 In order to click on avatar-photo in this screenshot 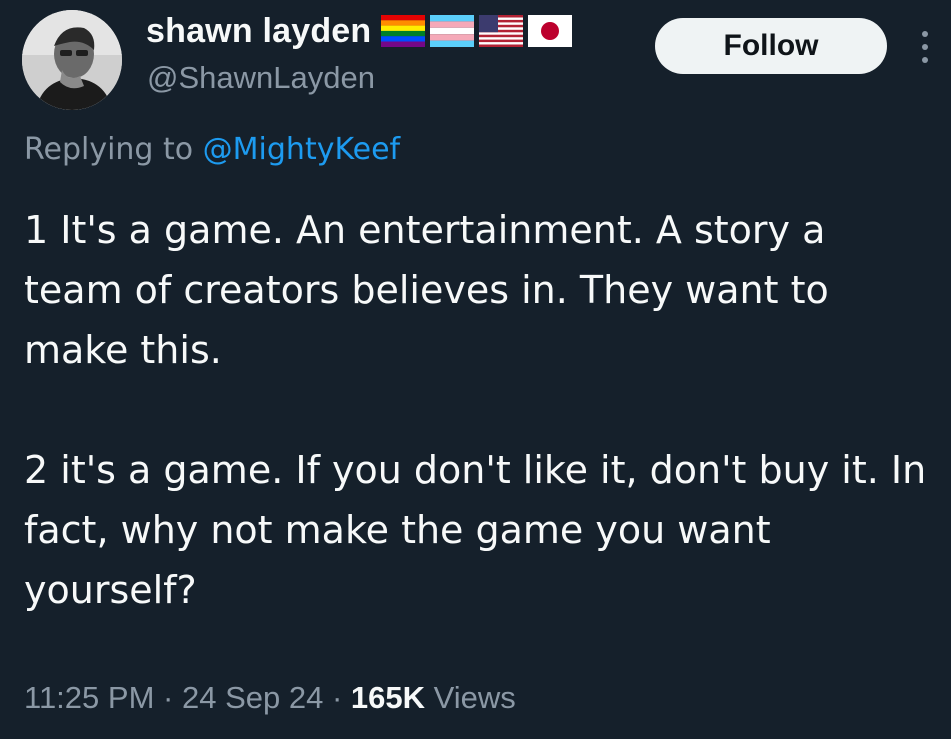, I will do `click(72, 60)`.